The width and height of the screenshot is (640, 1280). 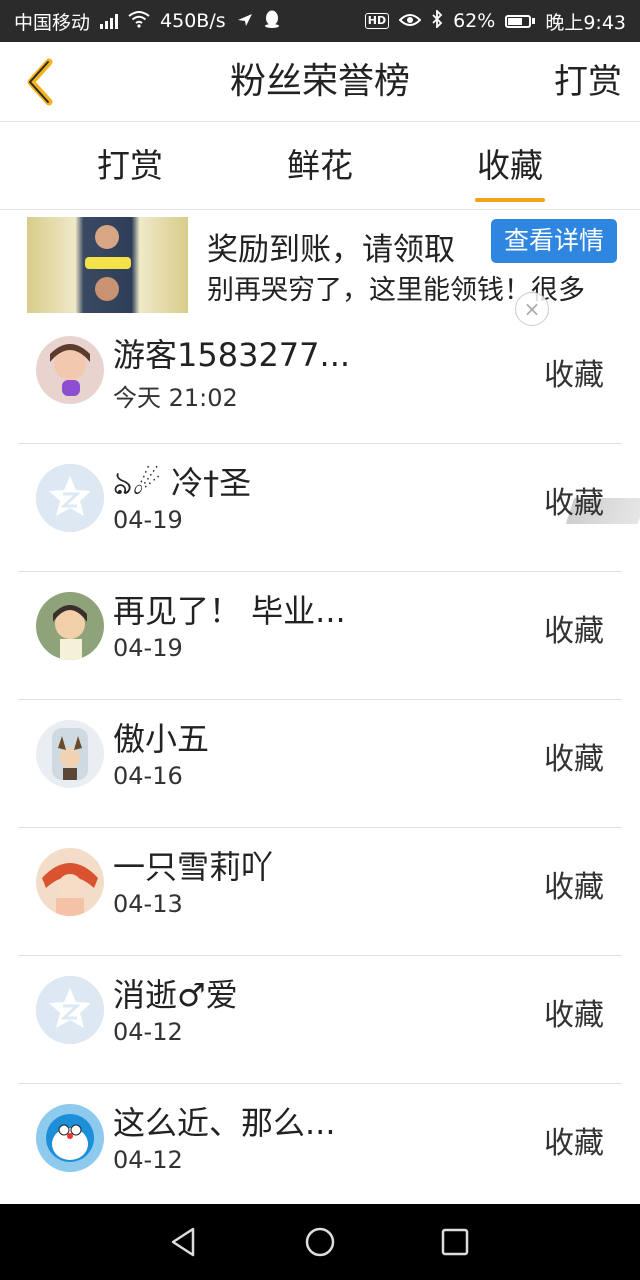 What do you see at coordinates (148, 776) in the screenshot?
I see `entry-time: 04-16` at bounding box center [148, 776].